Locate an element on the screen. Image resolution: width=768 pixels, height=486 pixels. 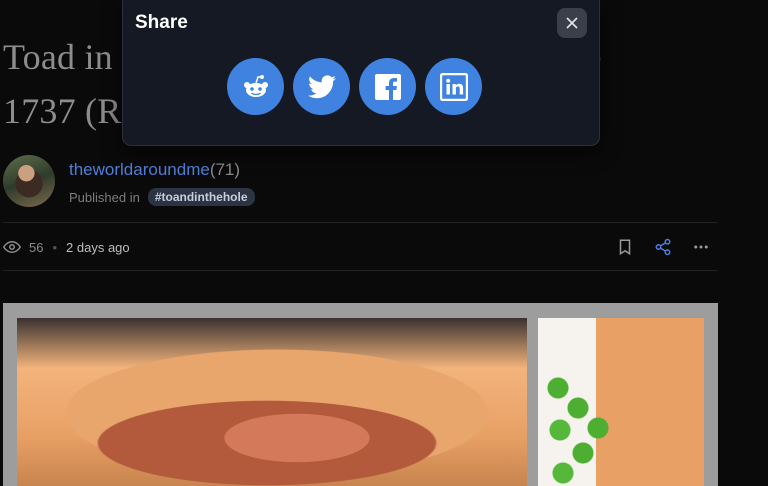
share-reddit-button is located at coordinates (255, 86).